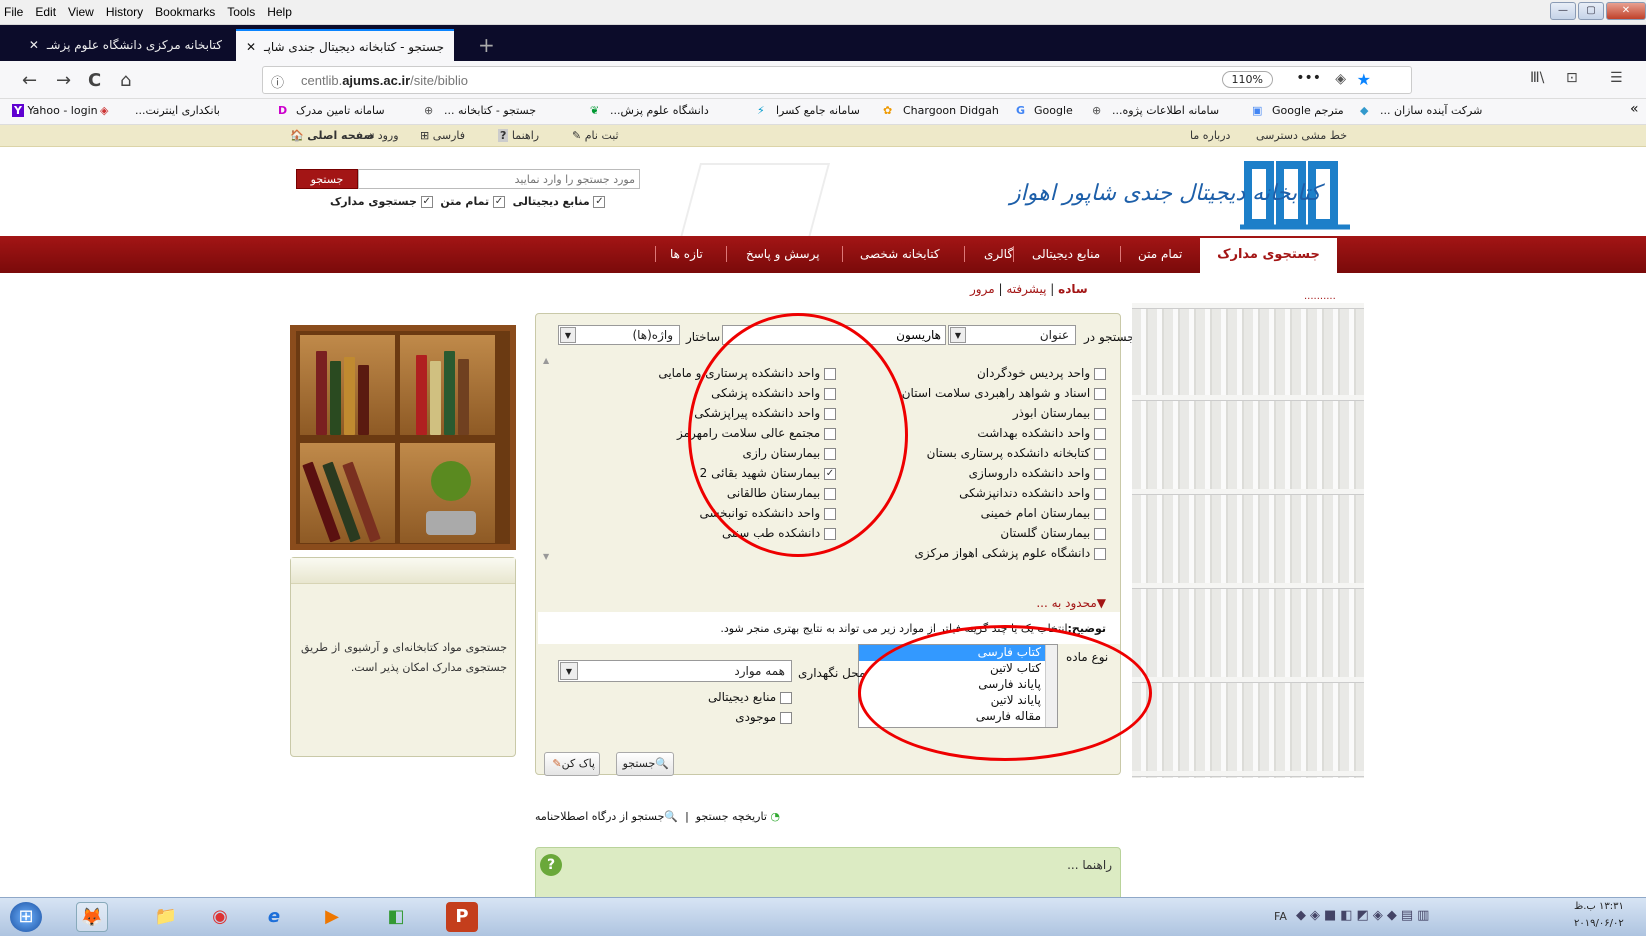  Describe the element at coordinates (1247, 79) in the screenshot. I see `zoom-level: 110%` at that location.